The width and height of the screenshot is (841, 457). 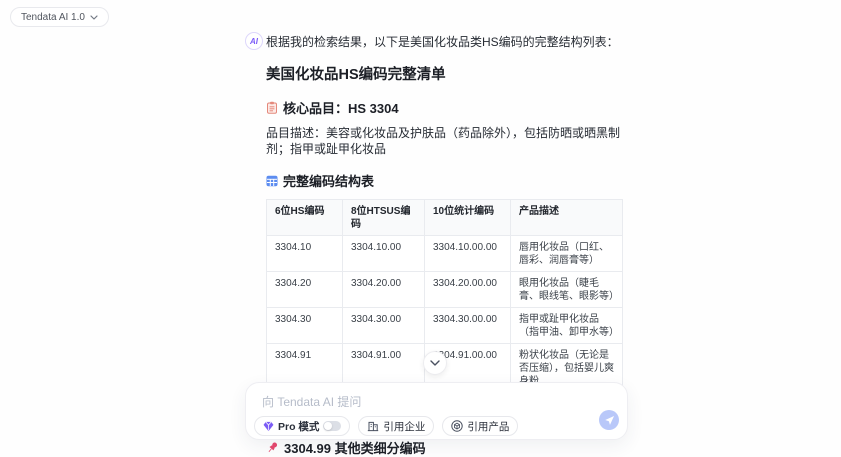 What do you see at coordinates (341, 108) in the screenshot?
I see `core-section-heading-text: 核心品目：HS 3304` at bounding box center [341, 108].